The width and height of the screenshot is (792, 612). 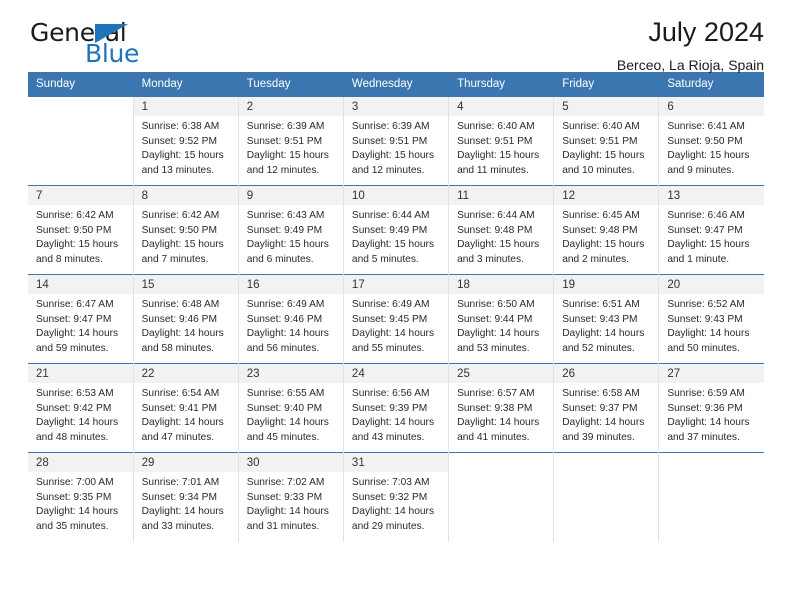 I want to click on sunset-text: Sunset: 9:46 PM, so click(x=284, y=319).